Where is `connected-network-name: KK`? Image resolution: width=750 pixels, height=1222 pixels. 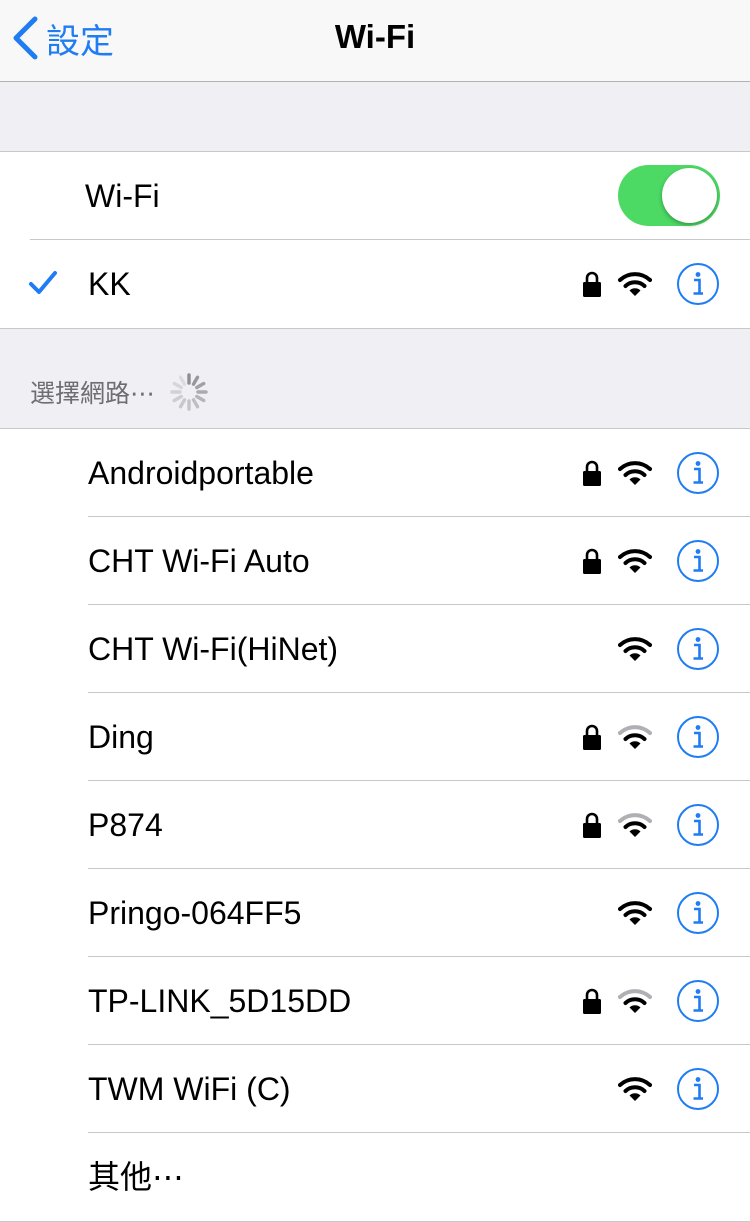
connected-network-name: KK is located at coordinates (109, 284).